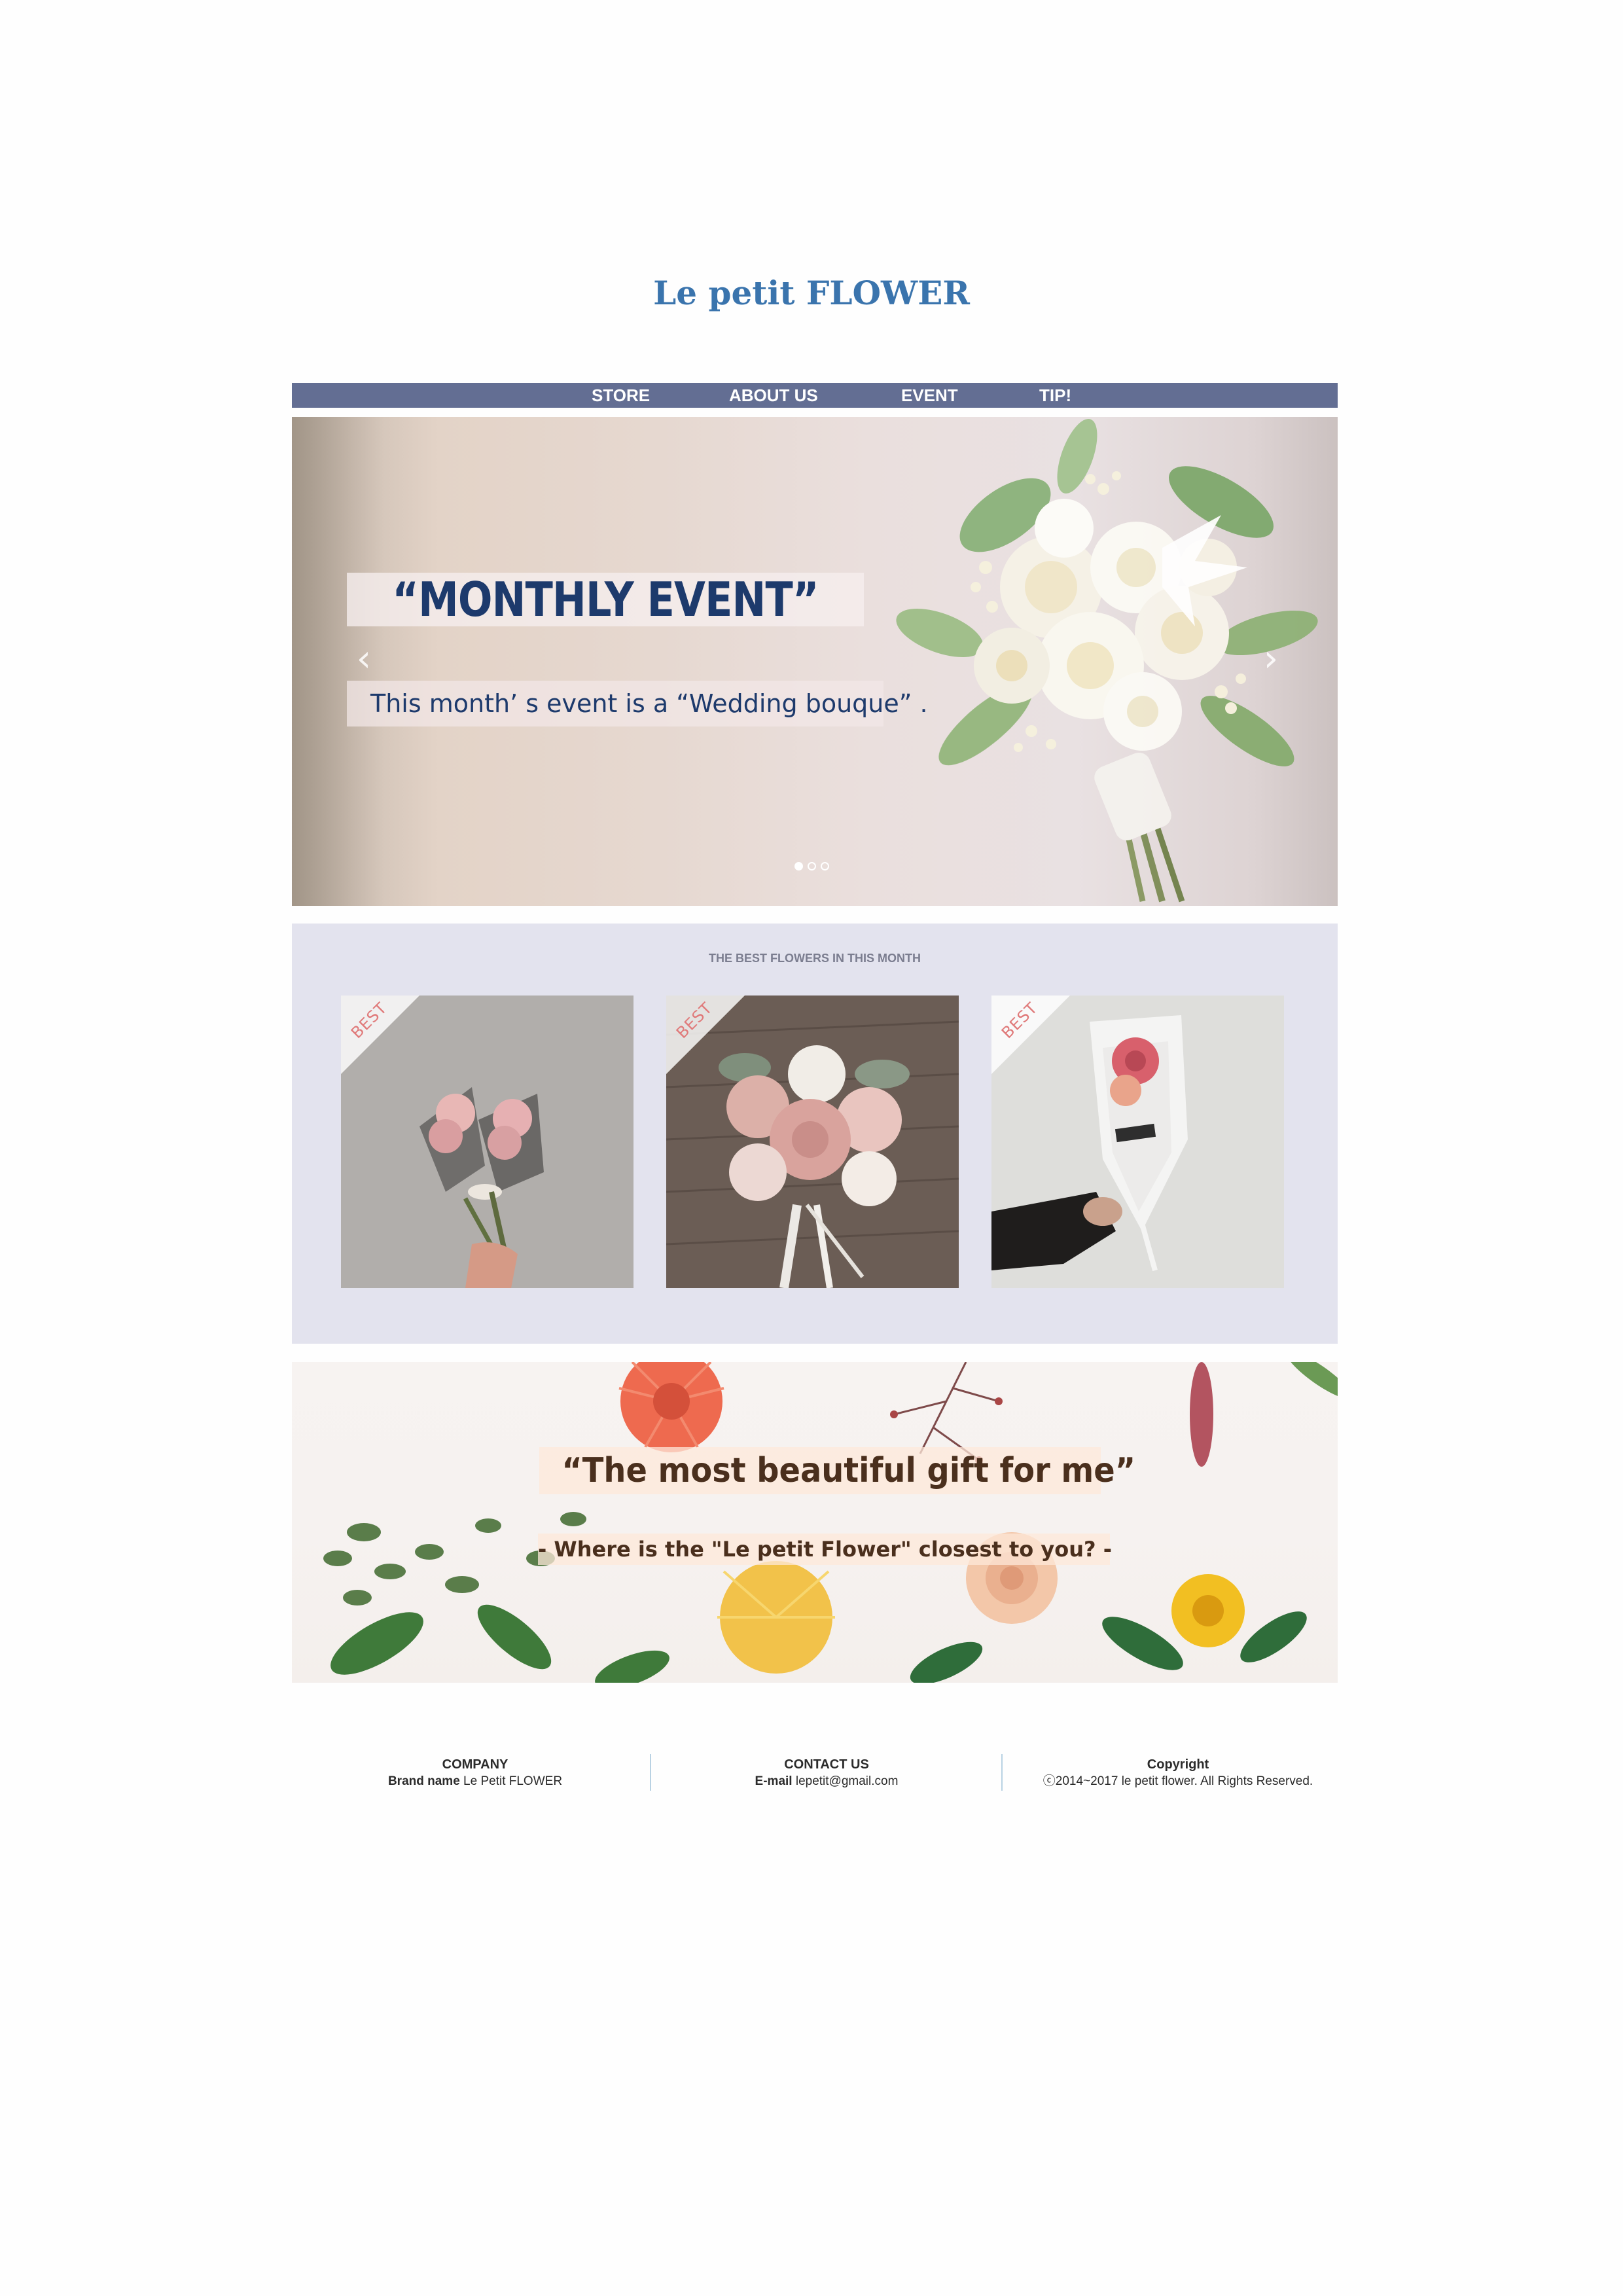 The height and width of the screenshot is (2296, 1623). I want to click on chevron-left-icon: ‹, so click(363, 659).